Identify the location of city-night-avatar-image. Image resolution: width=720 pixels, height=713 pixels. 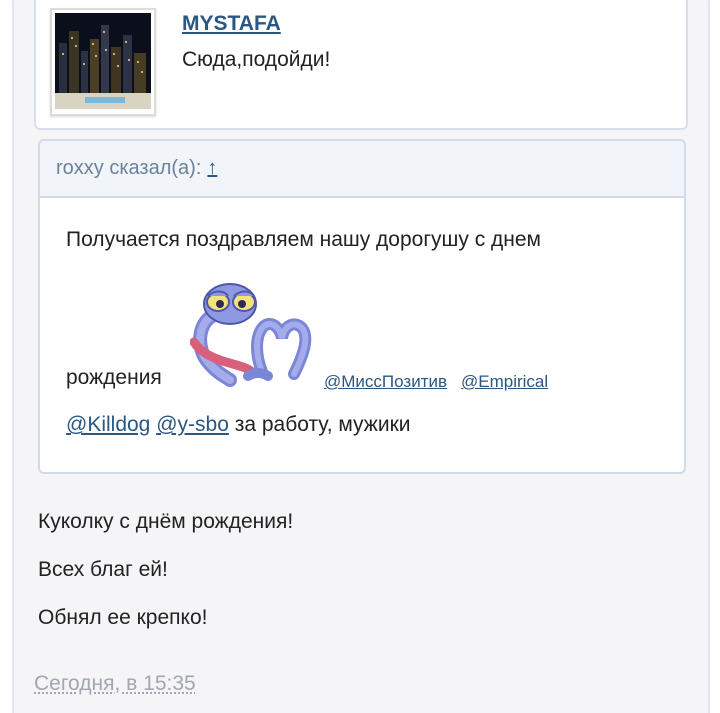
(103, 61).